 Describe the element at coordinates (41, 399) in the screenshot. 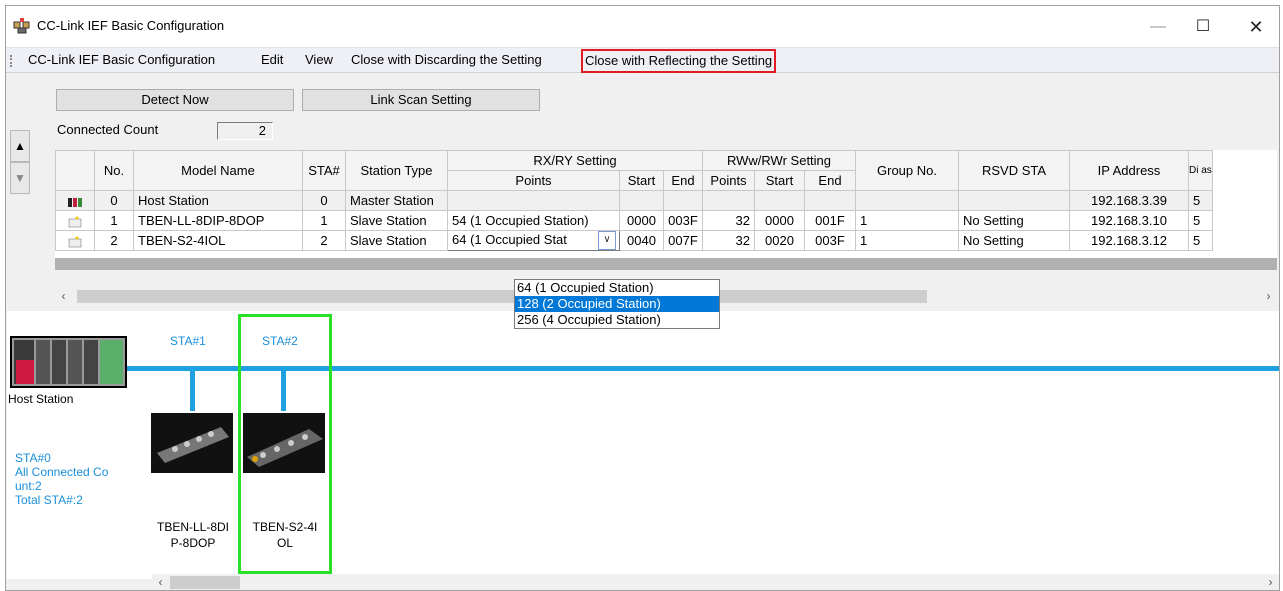

I see `host-station-label: Host Station` at that location.